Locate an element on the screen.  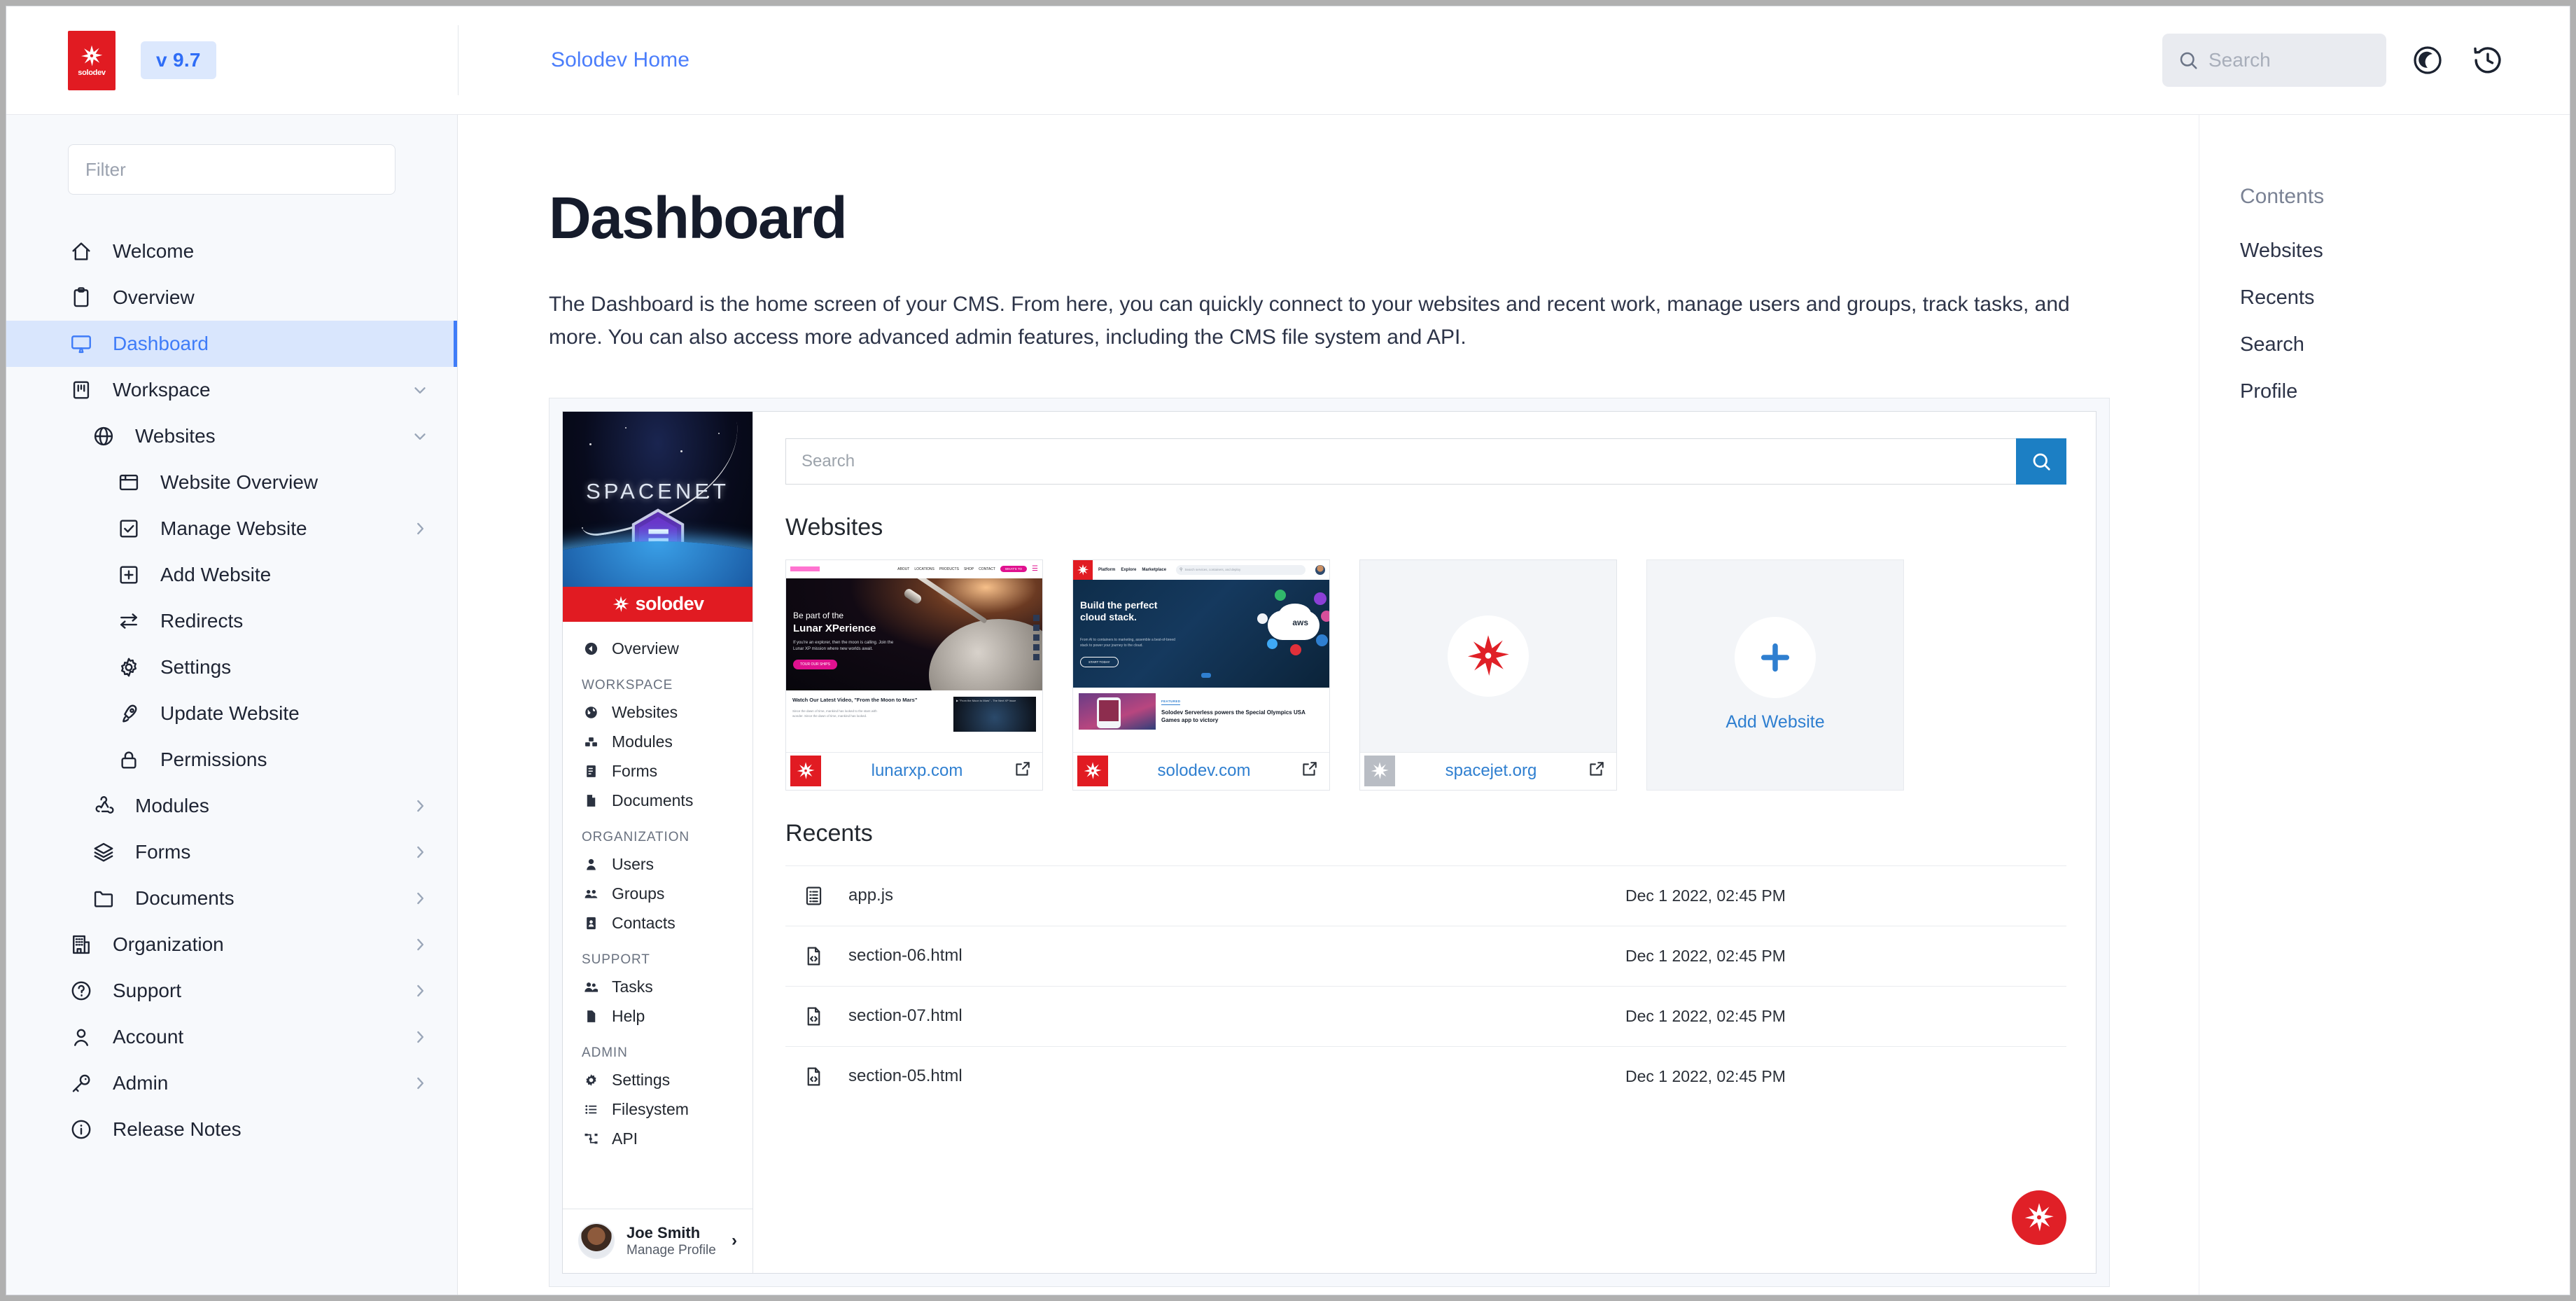
embedded-search-input: Search is located at coordinates (1400, 461).